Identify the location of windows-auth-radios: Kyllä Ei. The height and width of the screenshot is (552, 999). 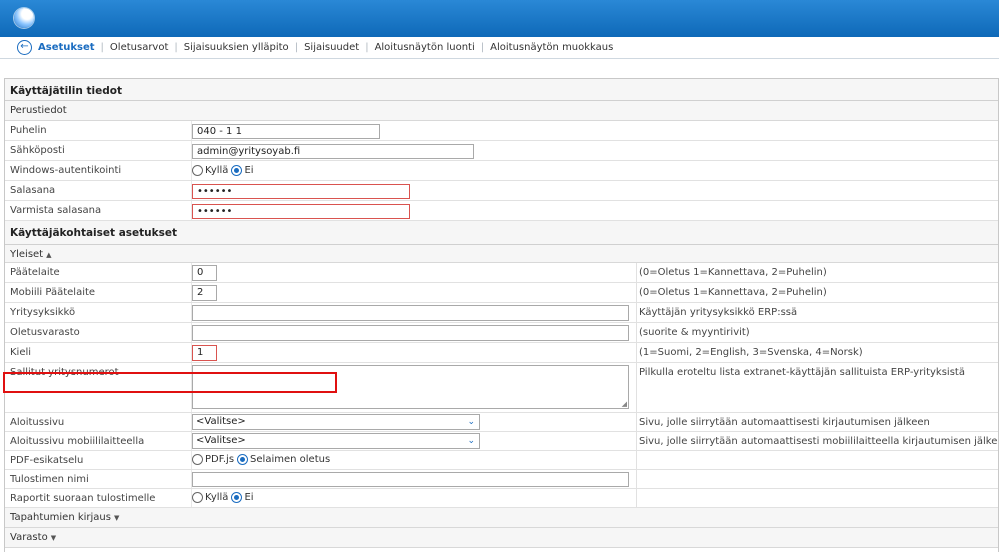
(224, 170).